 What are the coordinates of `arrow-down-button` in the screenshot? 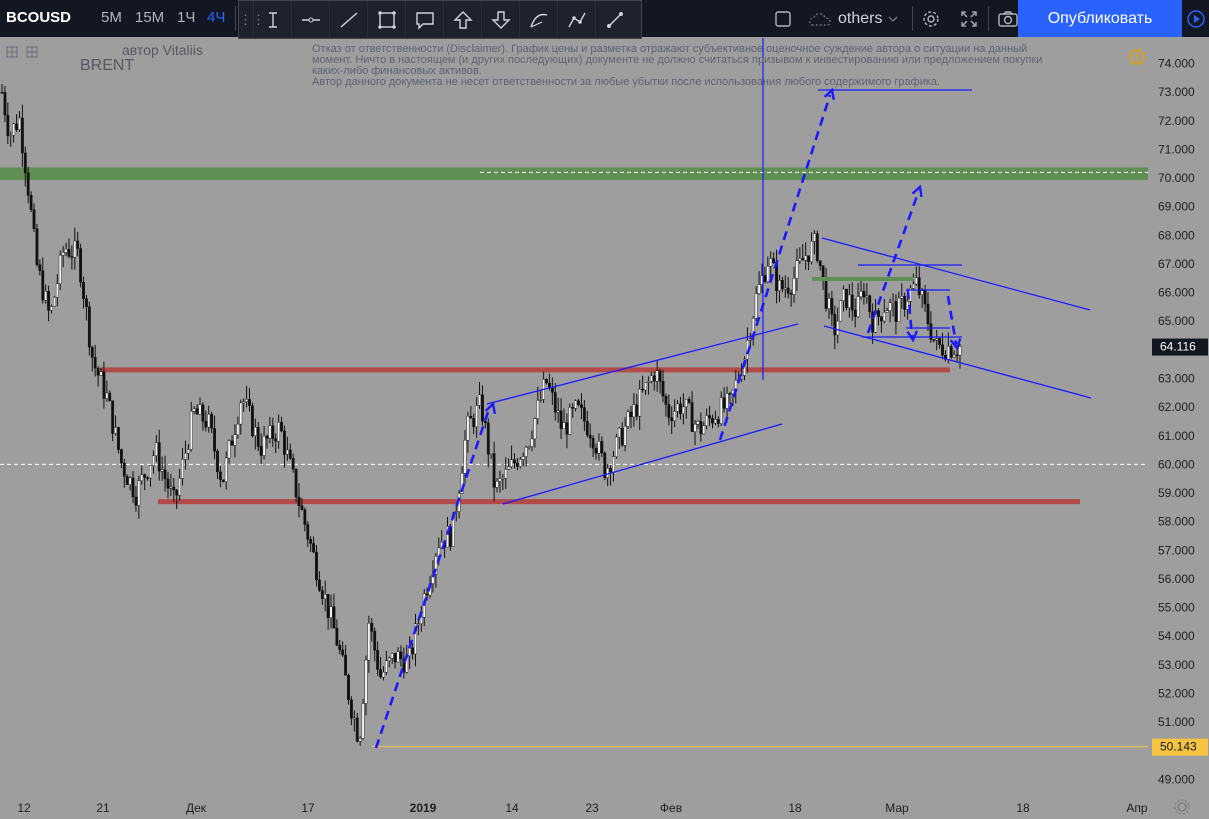 It's located at (500, 19).